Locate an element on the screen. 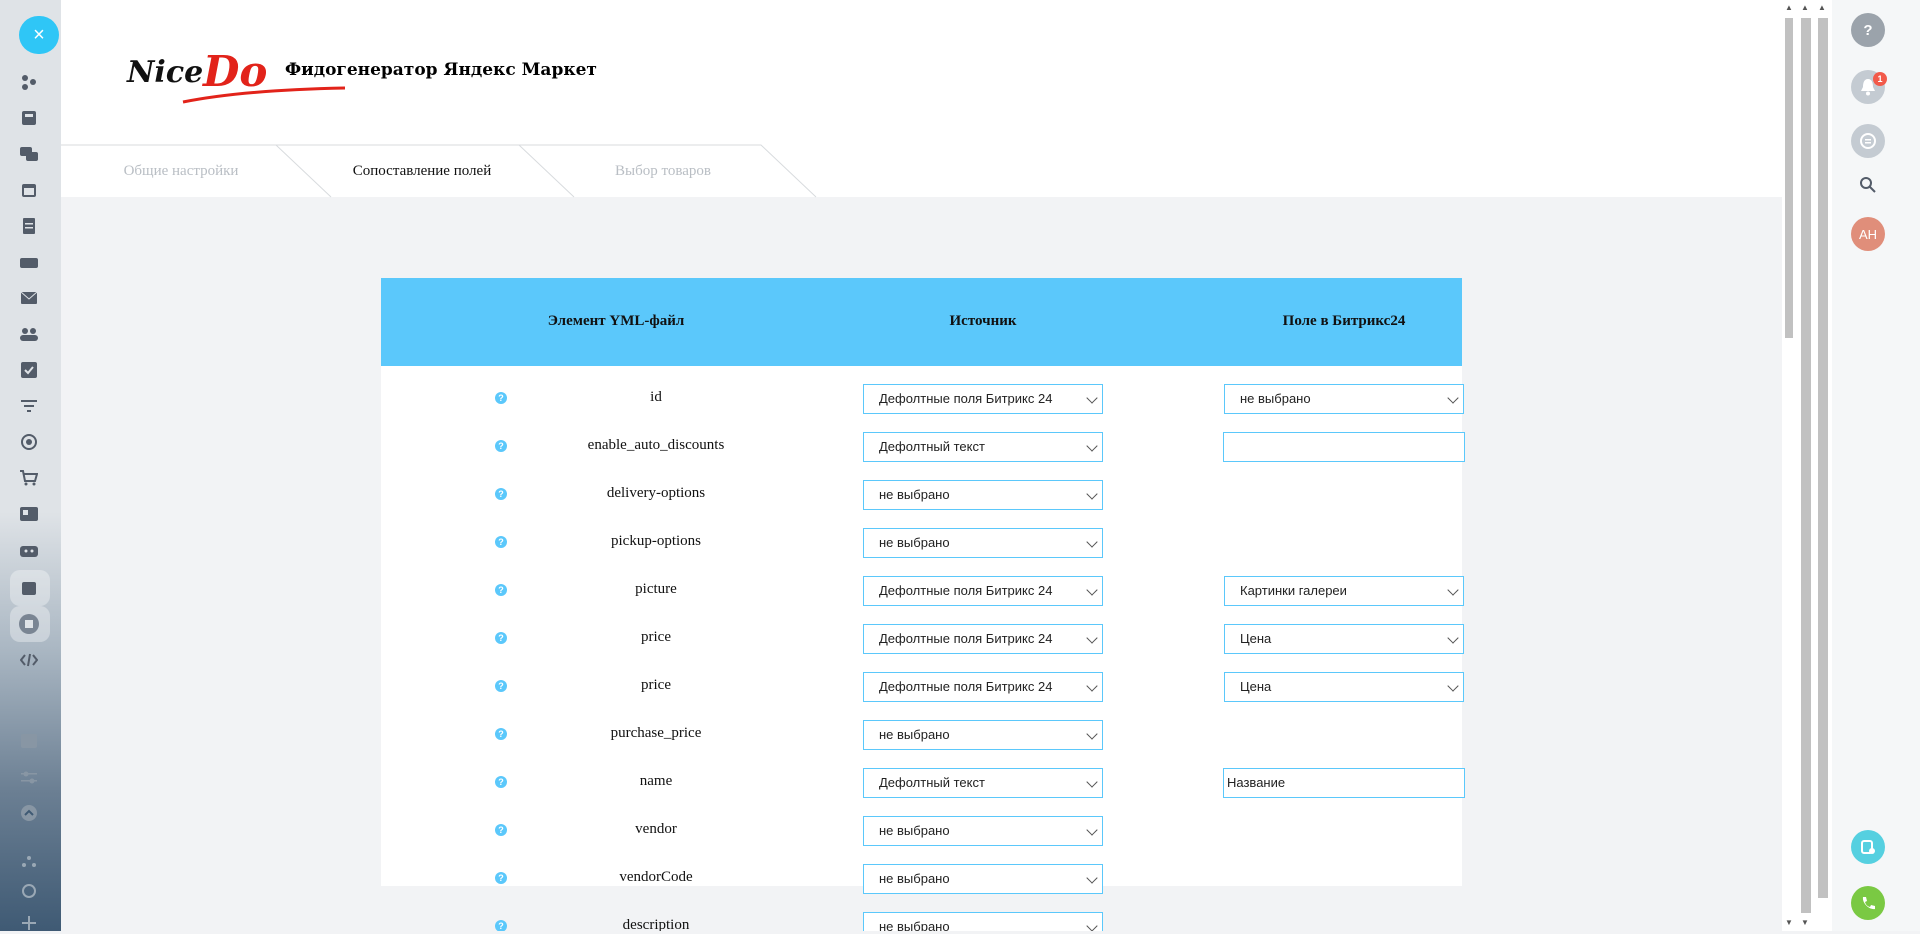 This screenshot has width=1920, height=934. open-lines-icon is located at coordinates (1868, 847).